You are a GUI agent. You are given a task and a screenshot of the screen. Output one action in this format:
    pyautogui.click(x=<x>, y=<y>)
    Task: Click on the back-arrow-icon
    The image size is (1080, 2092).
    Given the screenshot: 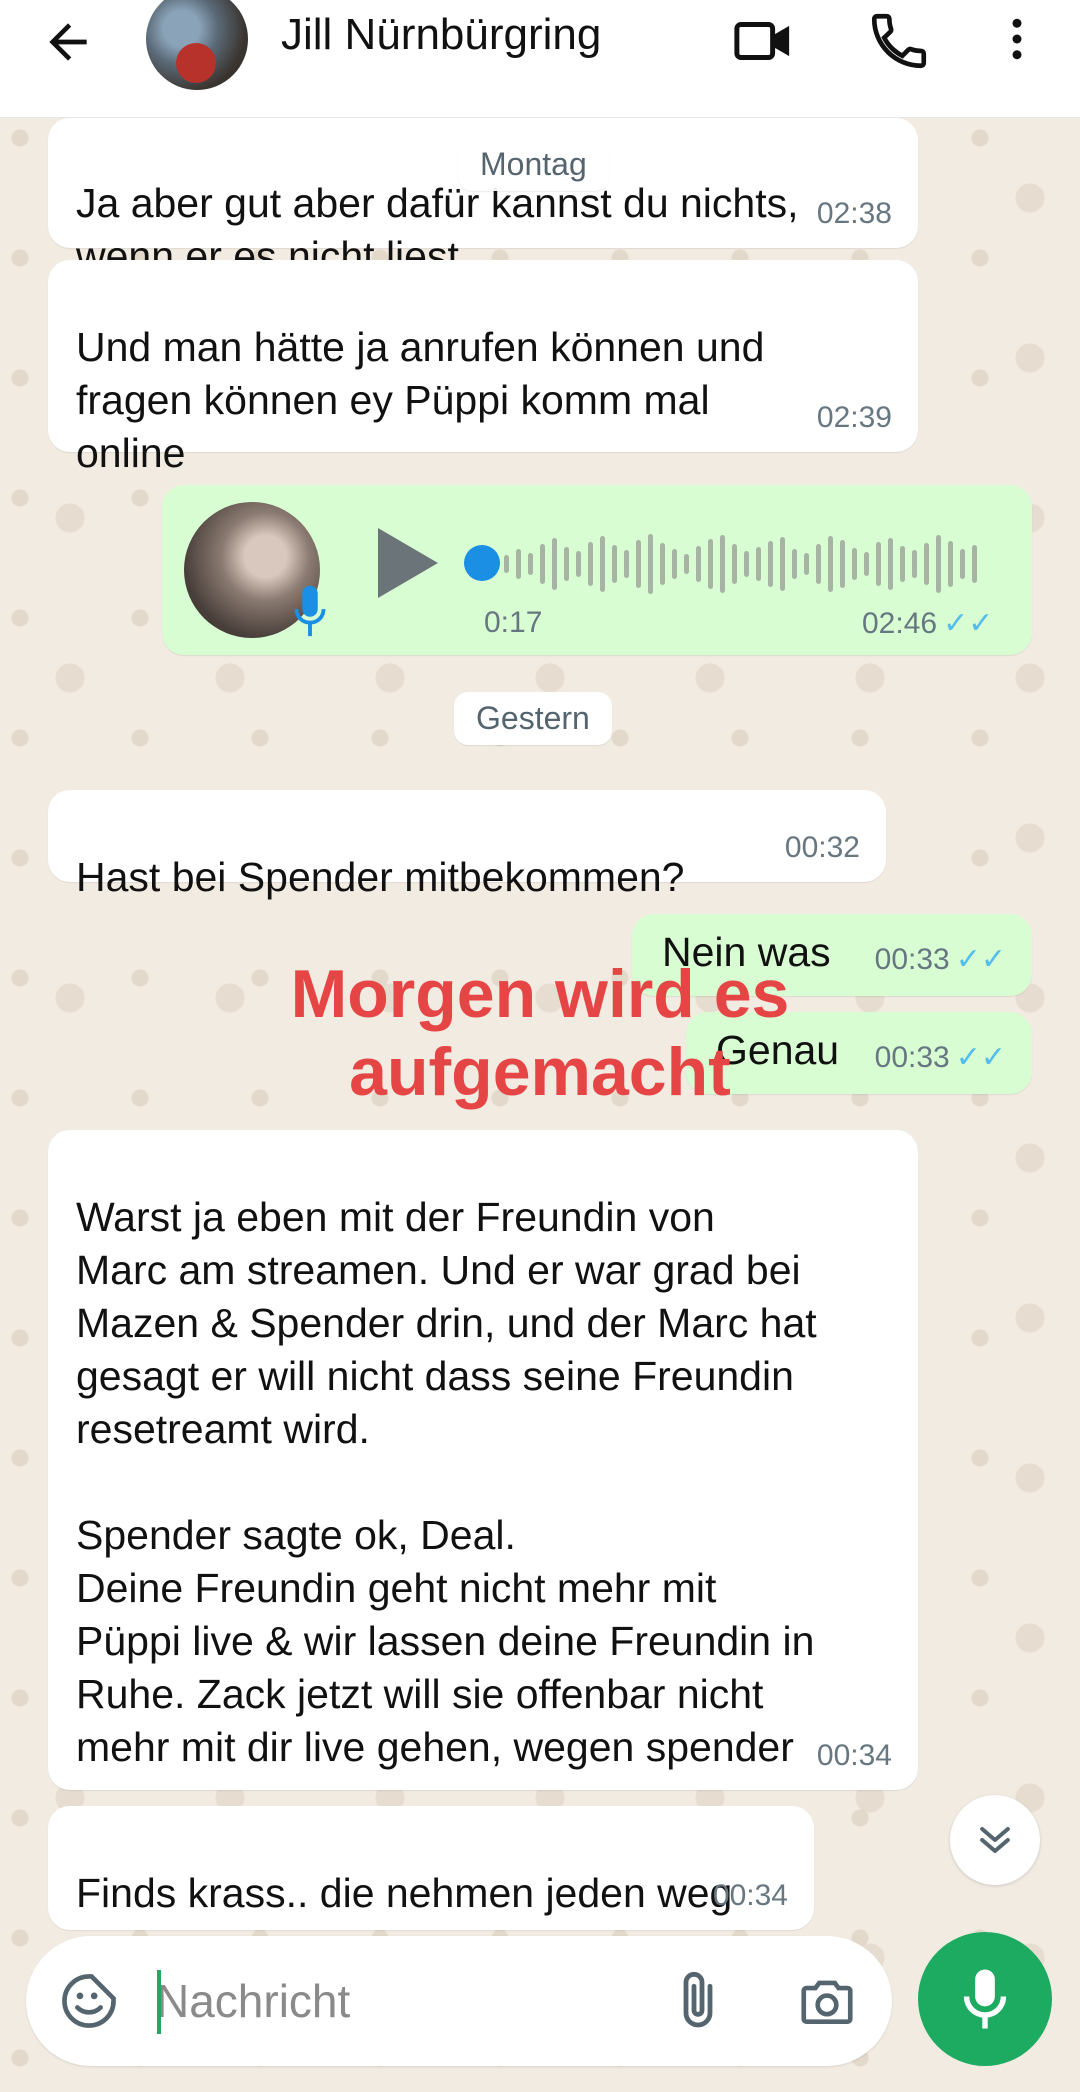 What is the action you would take?
    pyautogui.click(x=68, y=42)
    